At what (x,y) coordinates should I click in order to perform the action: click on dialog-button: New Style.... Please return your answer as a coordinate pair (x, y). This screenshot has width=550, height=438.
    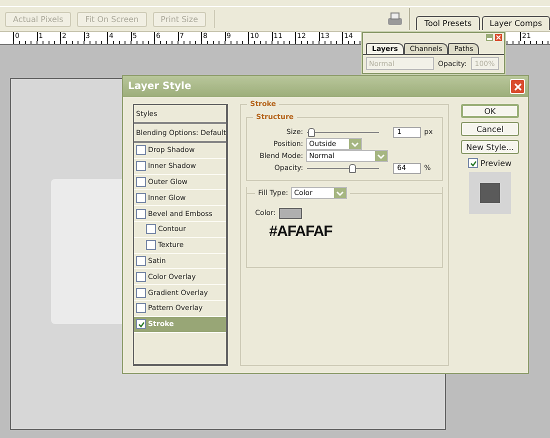
    Looking at the image, I should click on (490, 147).